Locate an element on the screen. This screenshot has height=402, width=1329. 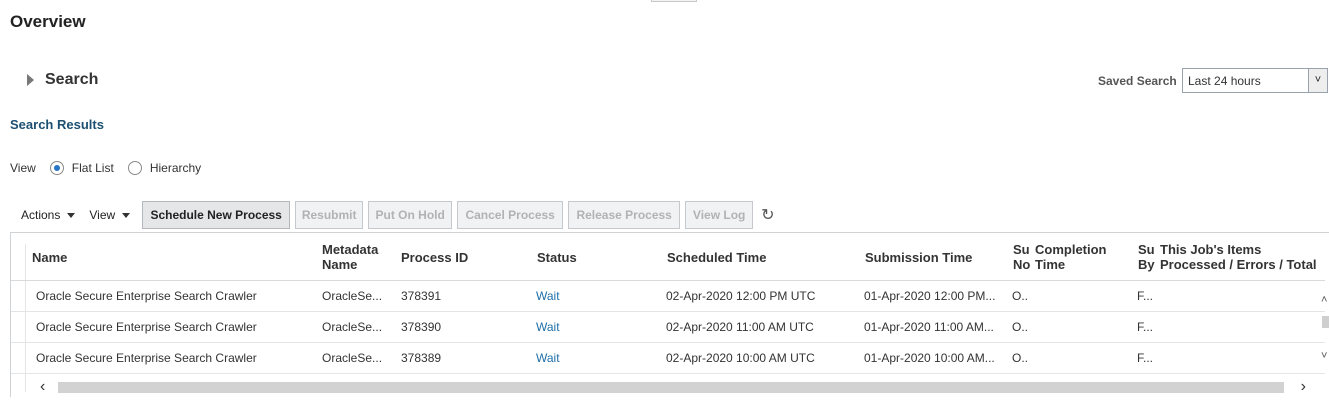
scroll-up-icon: ˄ is located at coordinates (1324, 300).